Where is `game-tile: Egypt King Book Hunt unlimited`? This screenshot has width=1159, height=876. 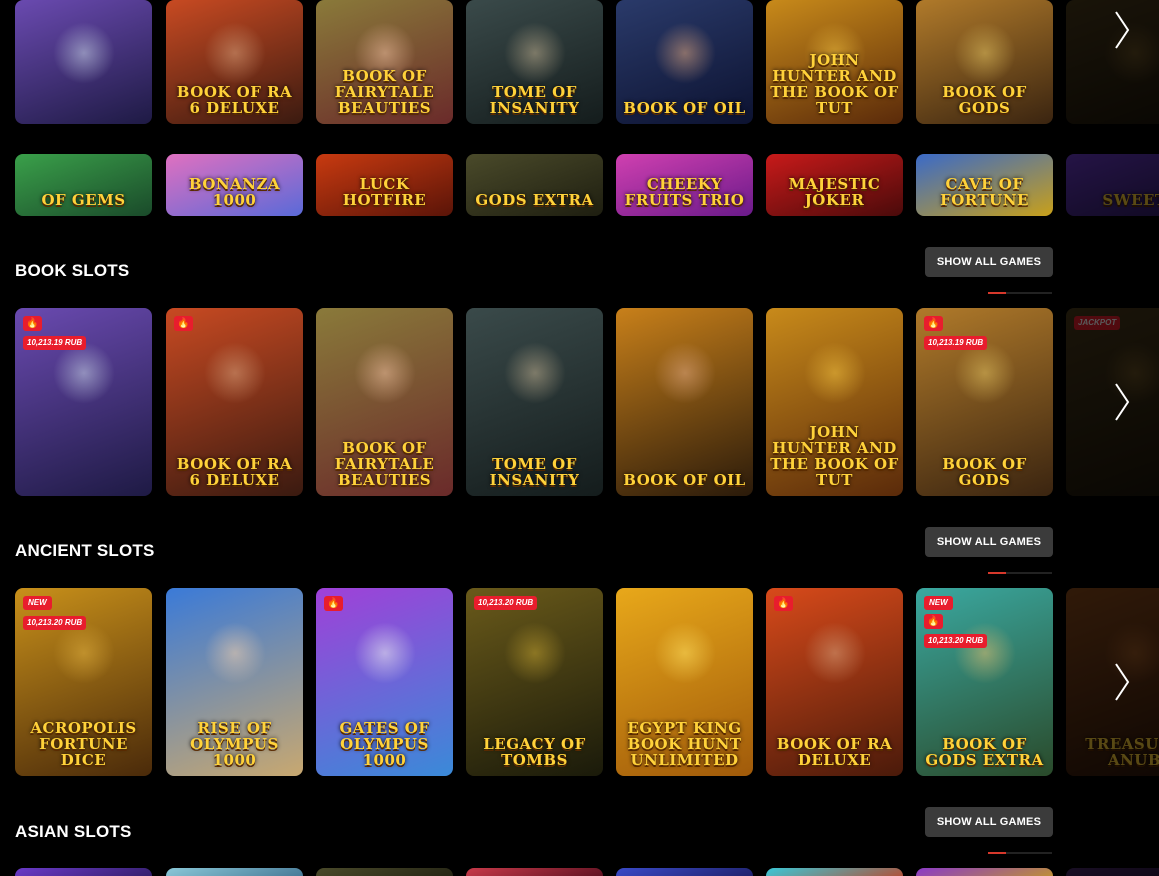 game-tile: Egypt King Book Hunt unlimited is located at coordinates (684, 682).